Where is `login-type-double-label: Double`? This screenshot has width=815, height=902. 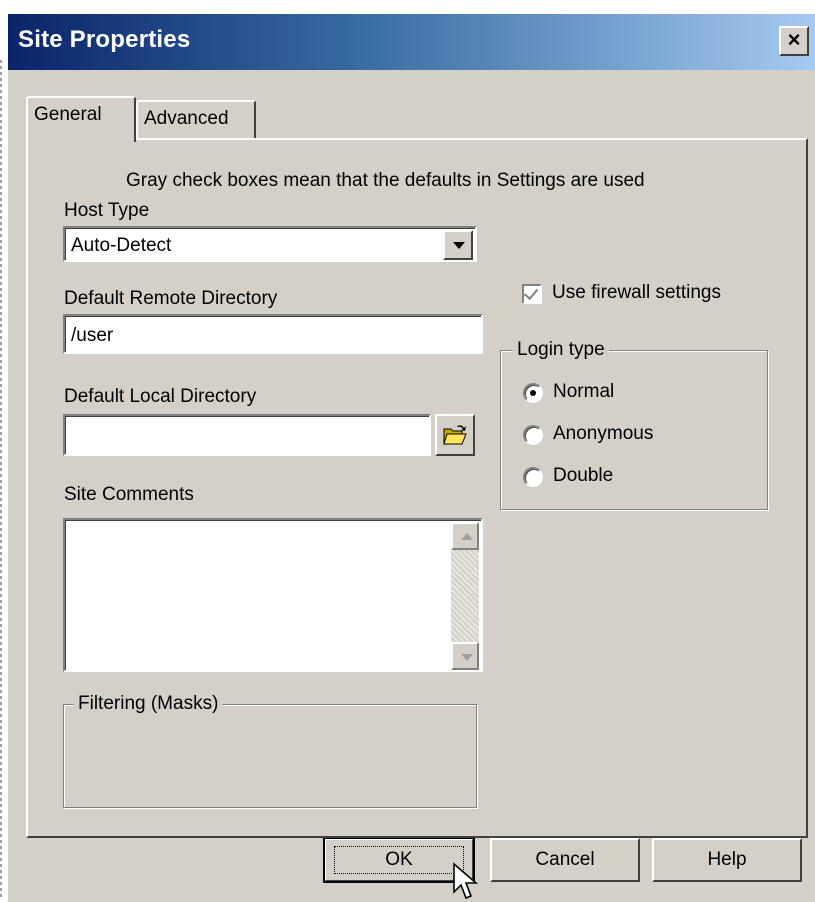 login-type-double-label: Double is located at coordinates (583, 475).